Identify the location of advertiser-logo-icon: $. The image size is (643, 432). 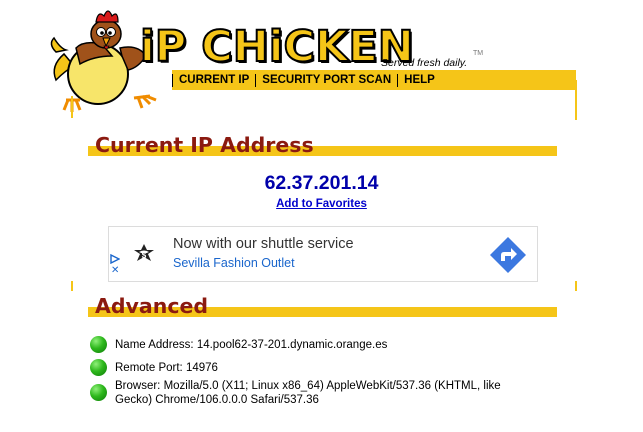
(144, 254).